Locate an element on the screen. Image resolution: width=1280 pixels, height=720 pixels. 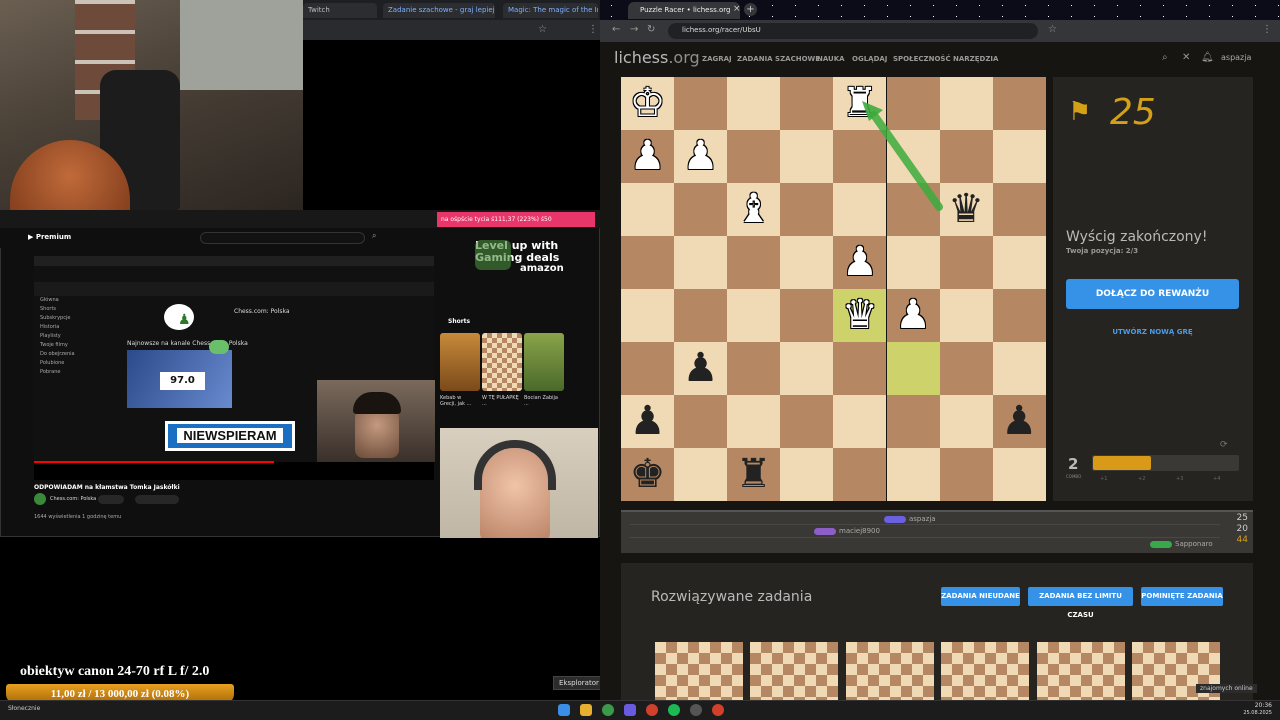
tab-magic: Magic: The magic of the Internet is located at coordinates (550, 10).